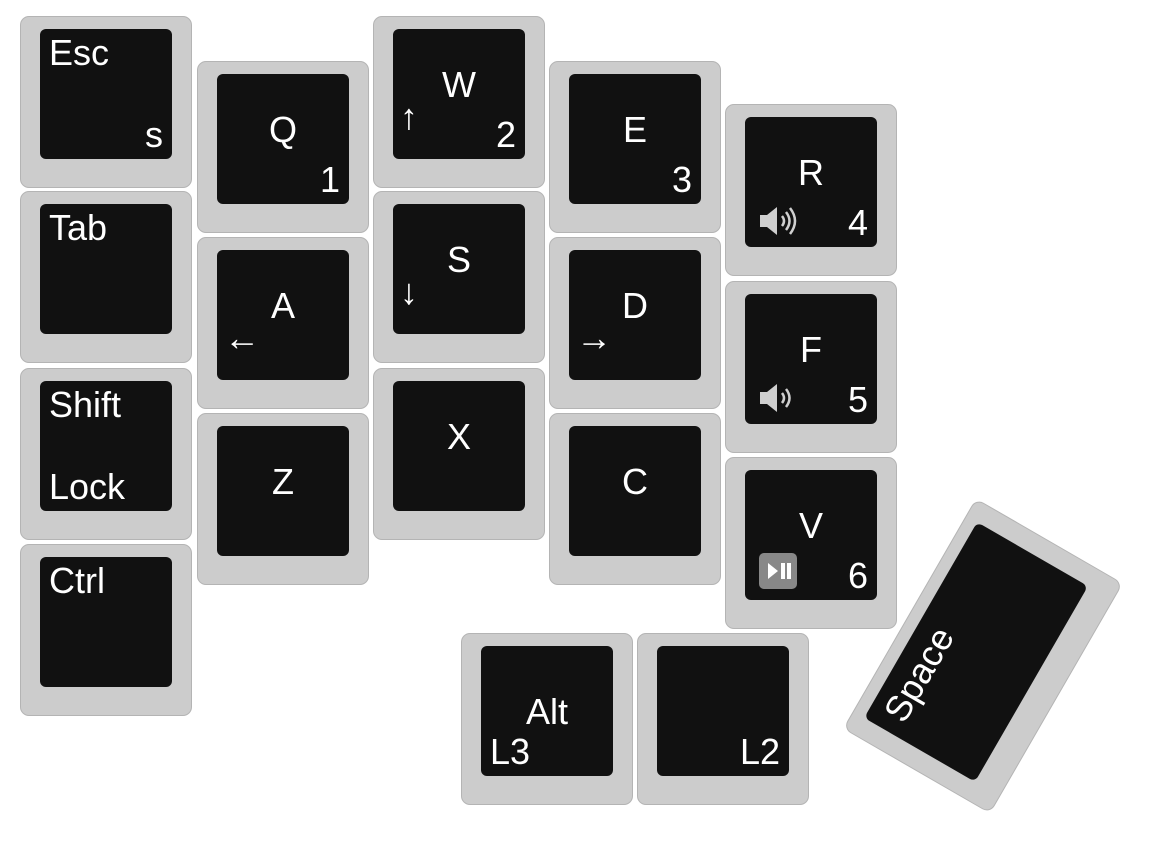  What do you see at coordinates (242, 337) in the screenshot?
I see `legend-arrow: ←` at bounding box center [242, 337].